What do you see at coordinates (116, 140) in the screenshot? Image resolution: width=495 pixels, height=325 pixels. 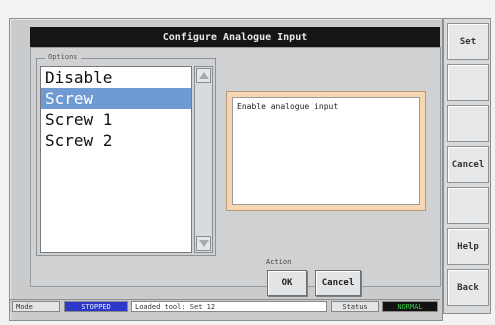 I see `list-item-screw-2: Screw 2` at bounding box center [116, 140].